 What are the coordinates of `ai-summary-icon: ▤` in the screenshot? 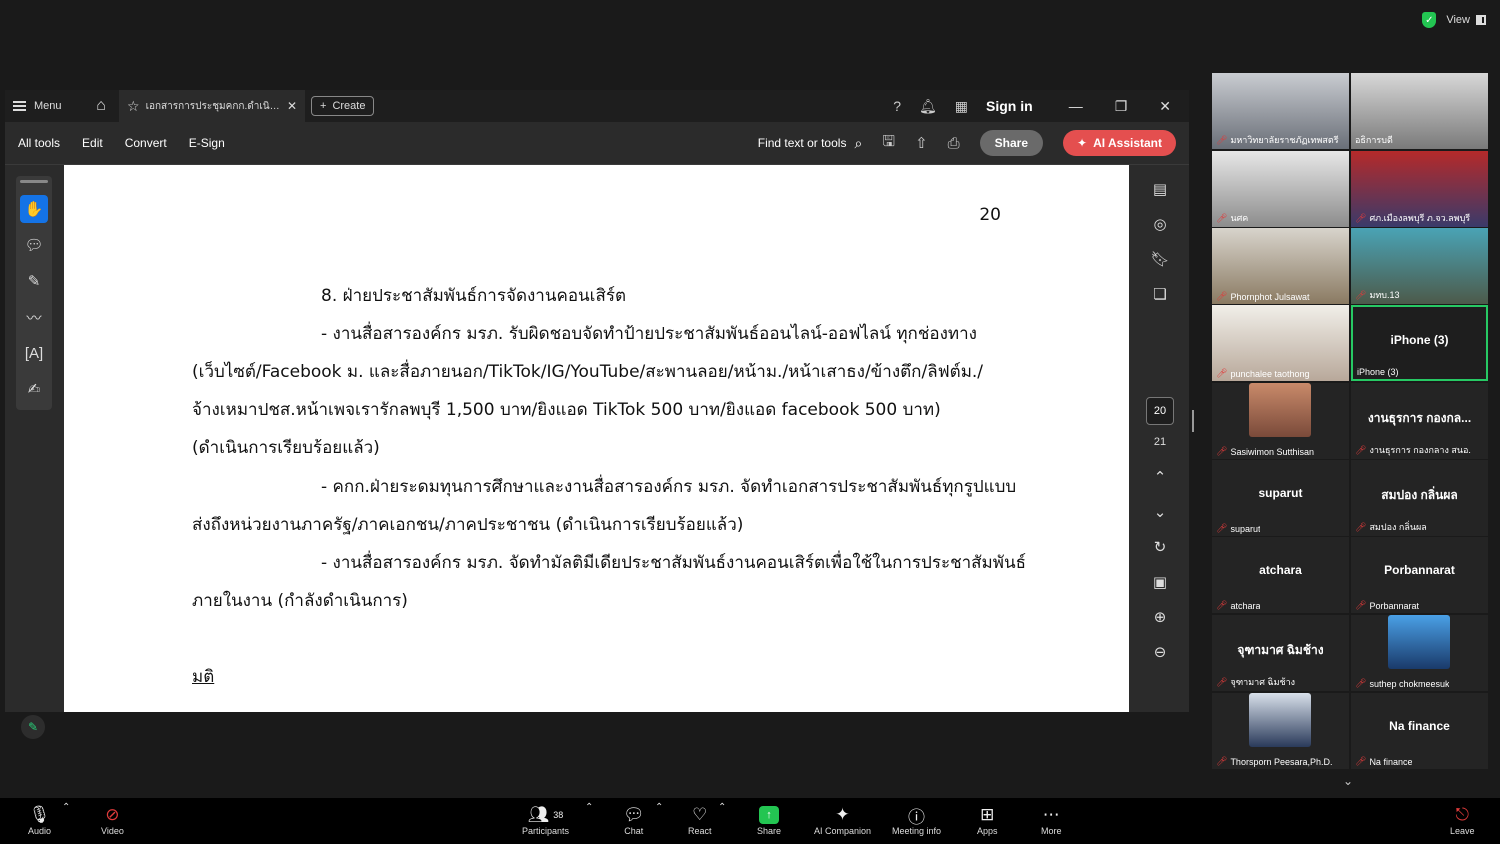 It's located at (1160, 188).